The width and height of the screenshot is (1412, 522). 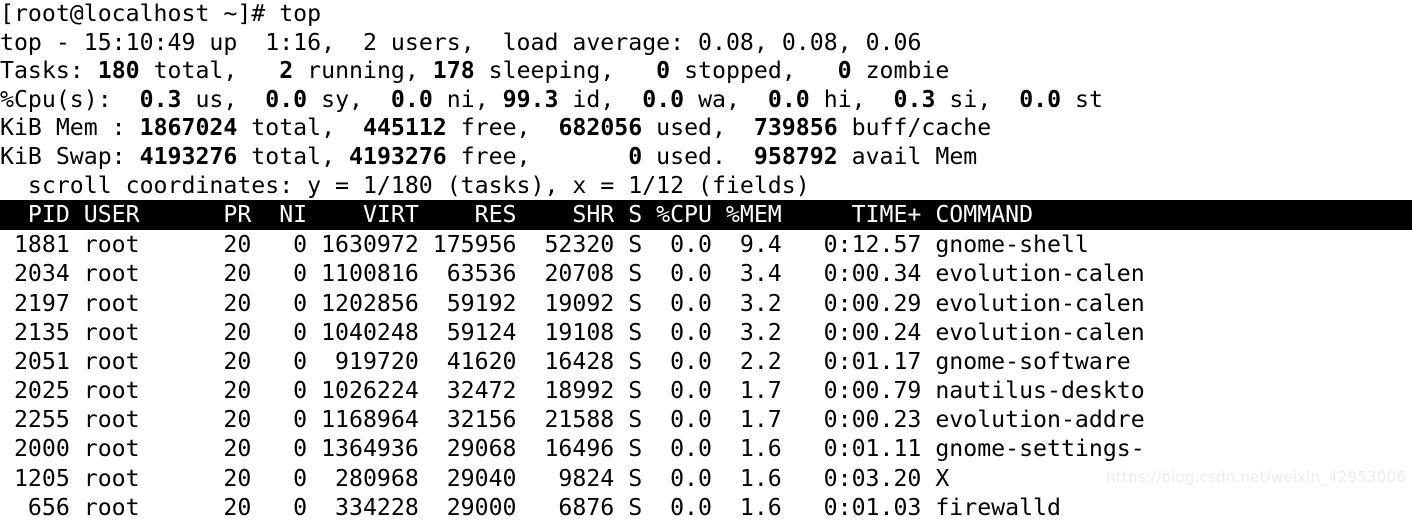 I want to click on mem-total-label: total,, so click(x=300, y=128).